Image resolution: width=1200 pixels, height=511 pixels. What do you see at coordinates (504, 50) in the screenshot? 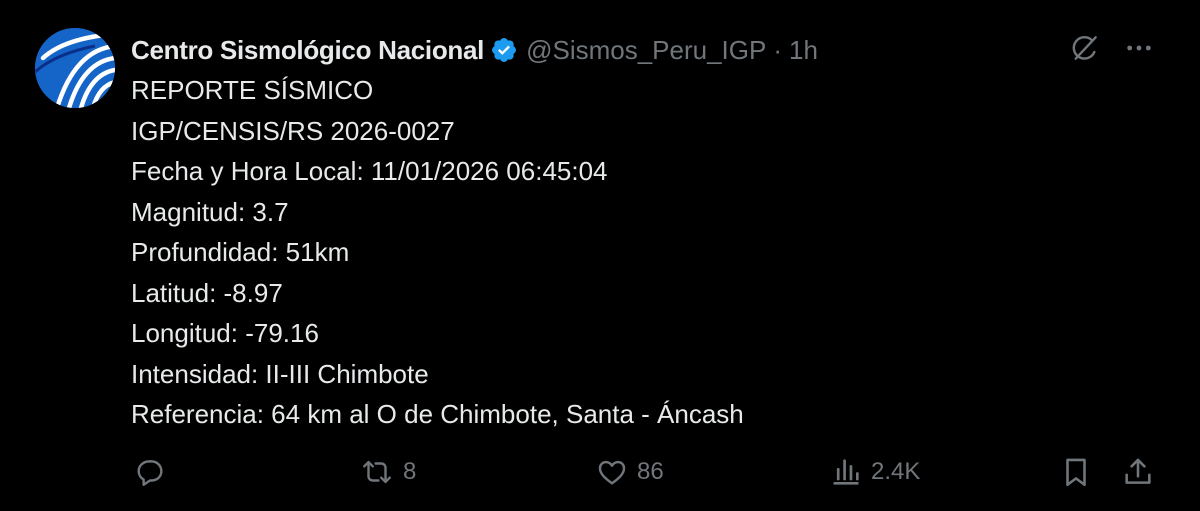
I see `verified-badge-icon` at bounding box center [504, 50].